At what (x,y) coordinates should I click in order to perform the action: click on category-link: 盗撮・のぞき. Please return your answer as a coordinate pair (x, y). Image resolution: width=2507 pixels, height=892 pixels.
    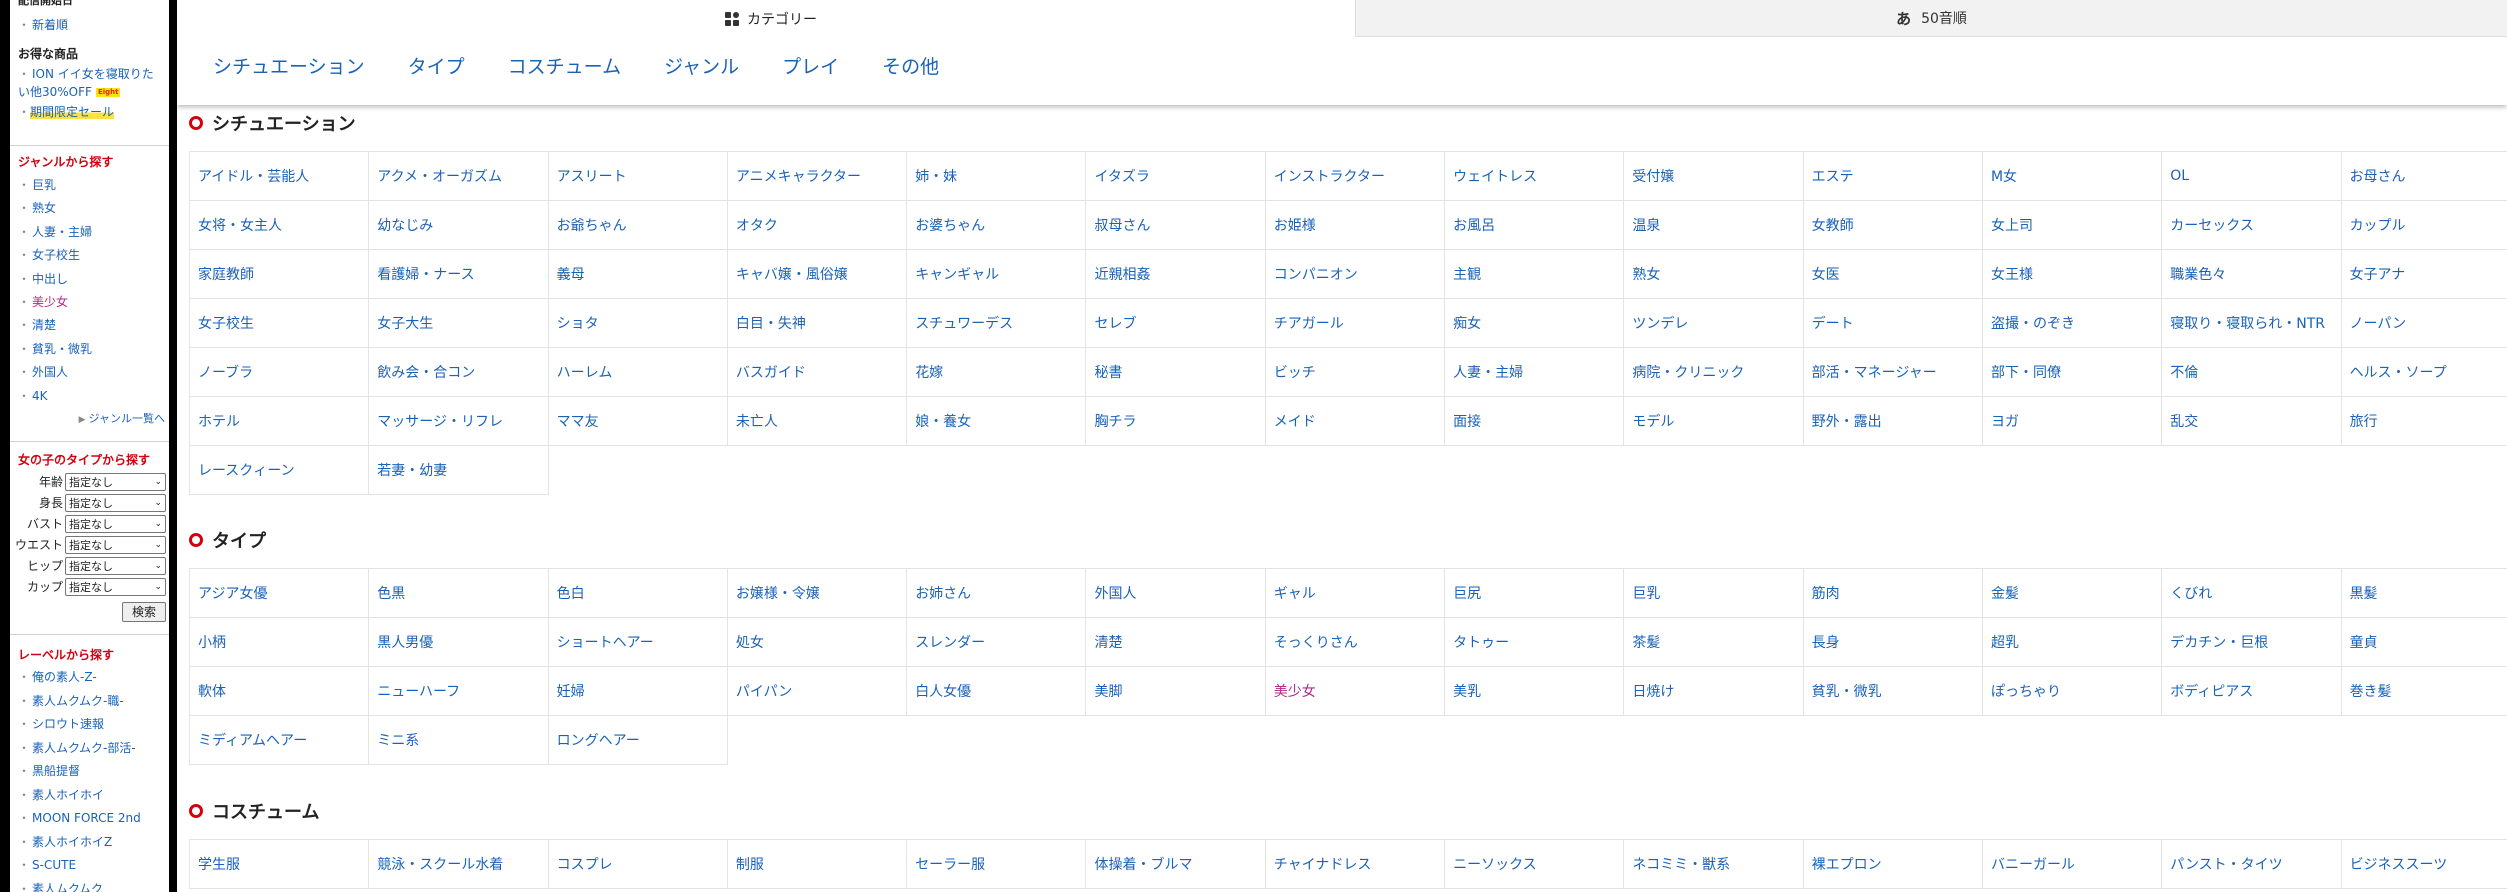
    Looking at the image, I should click on (2072, 323).